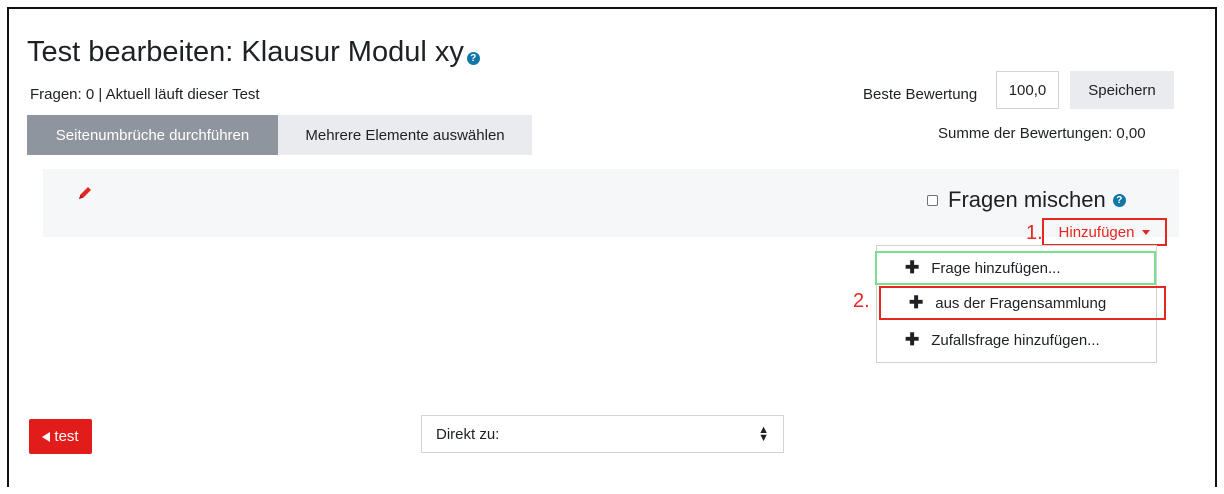 The width and height of the screenshot is (1224, 494). Describe the element at coordinates (85, 193) in the screenshot. I see `pencil-icon` at that location.